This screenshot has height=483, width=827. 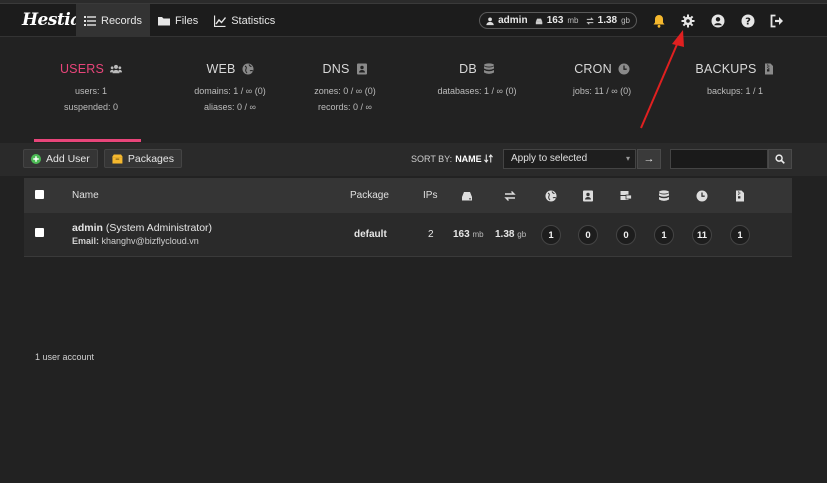 I want to click on disk-icon, so click(x=467, y=196).